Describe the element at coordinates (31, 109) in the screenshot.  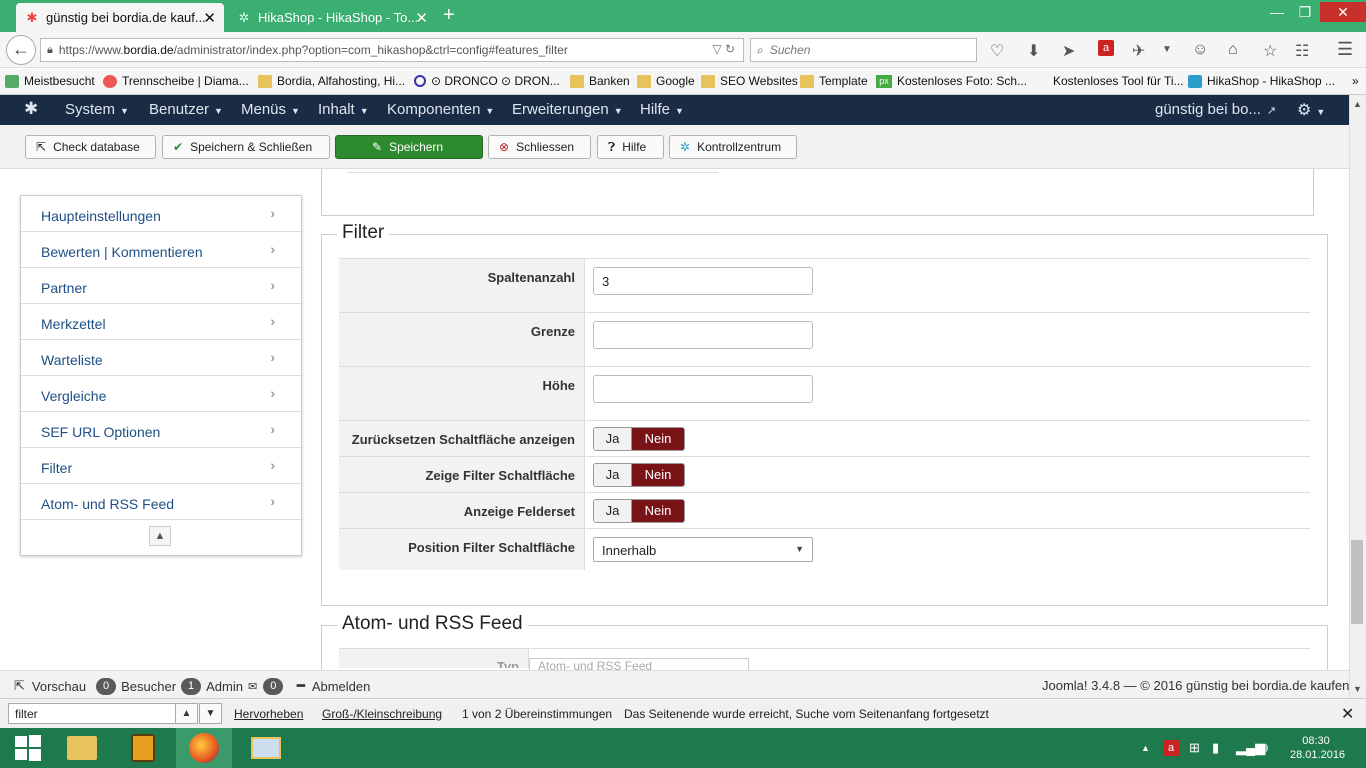
I see `joomla-logo-icon: ✱` at that location.